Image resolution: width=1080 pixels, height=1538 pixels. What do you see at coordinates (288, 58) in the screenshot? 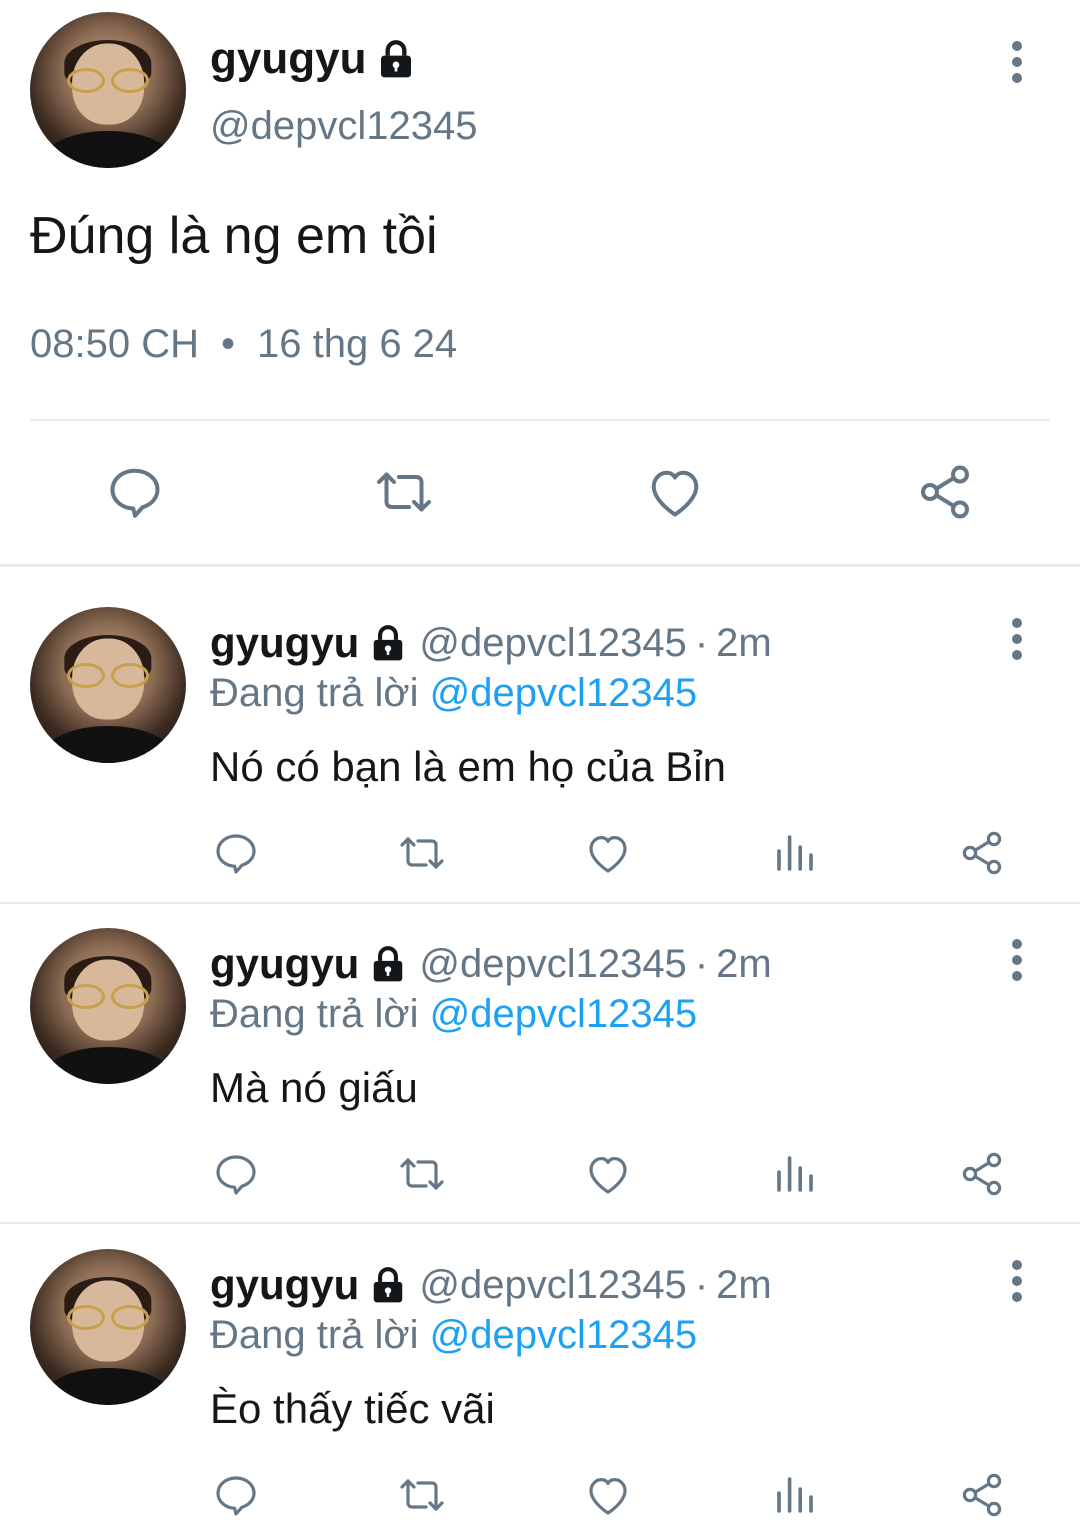
I see `main-display-name-text: gyugyu` at bounding box center [288, 58].